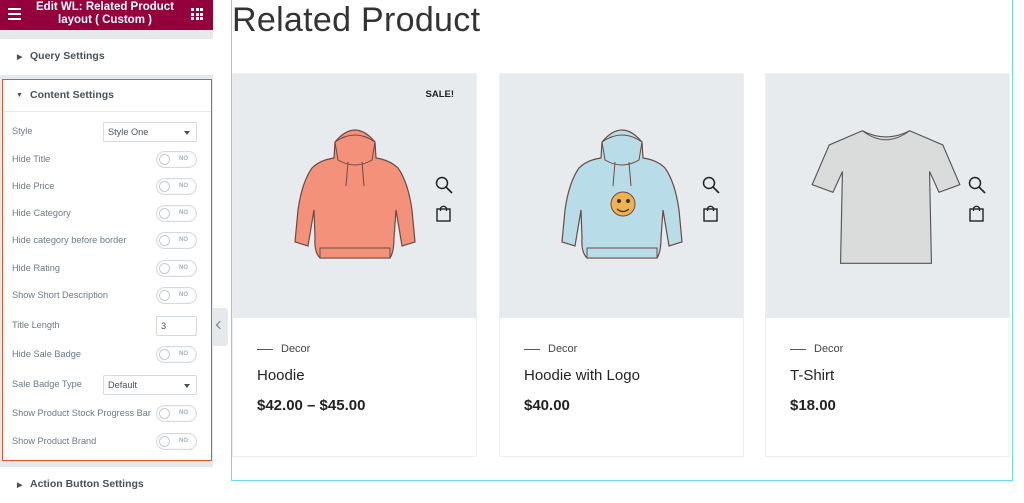 This screenshot has width=1024, height=503. Describe the element at coordinates (31, 159) in the screenshot. I see `control-label: Hide Title` at that location.